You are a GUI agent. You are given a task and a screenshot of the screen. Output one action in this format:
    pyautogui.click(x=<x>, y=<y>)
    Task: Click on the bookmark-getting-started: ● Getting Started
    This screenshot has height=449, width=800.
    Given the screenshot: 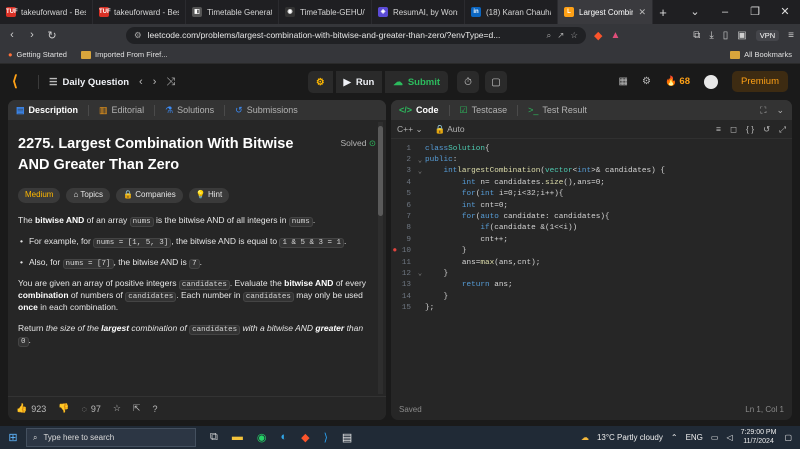 What is the action you would take?
    pyautogui.click(x=37, y=54)
    